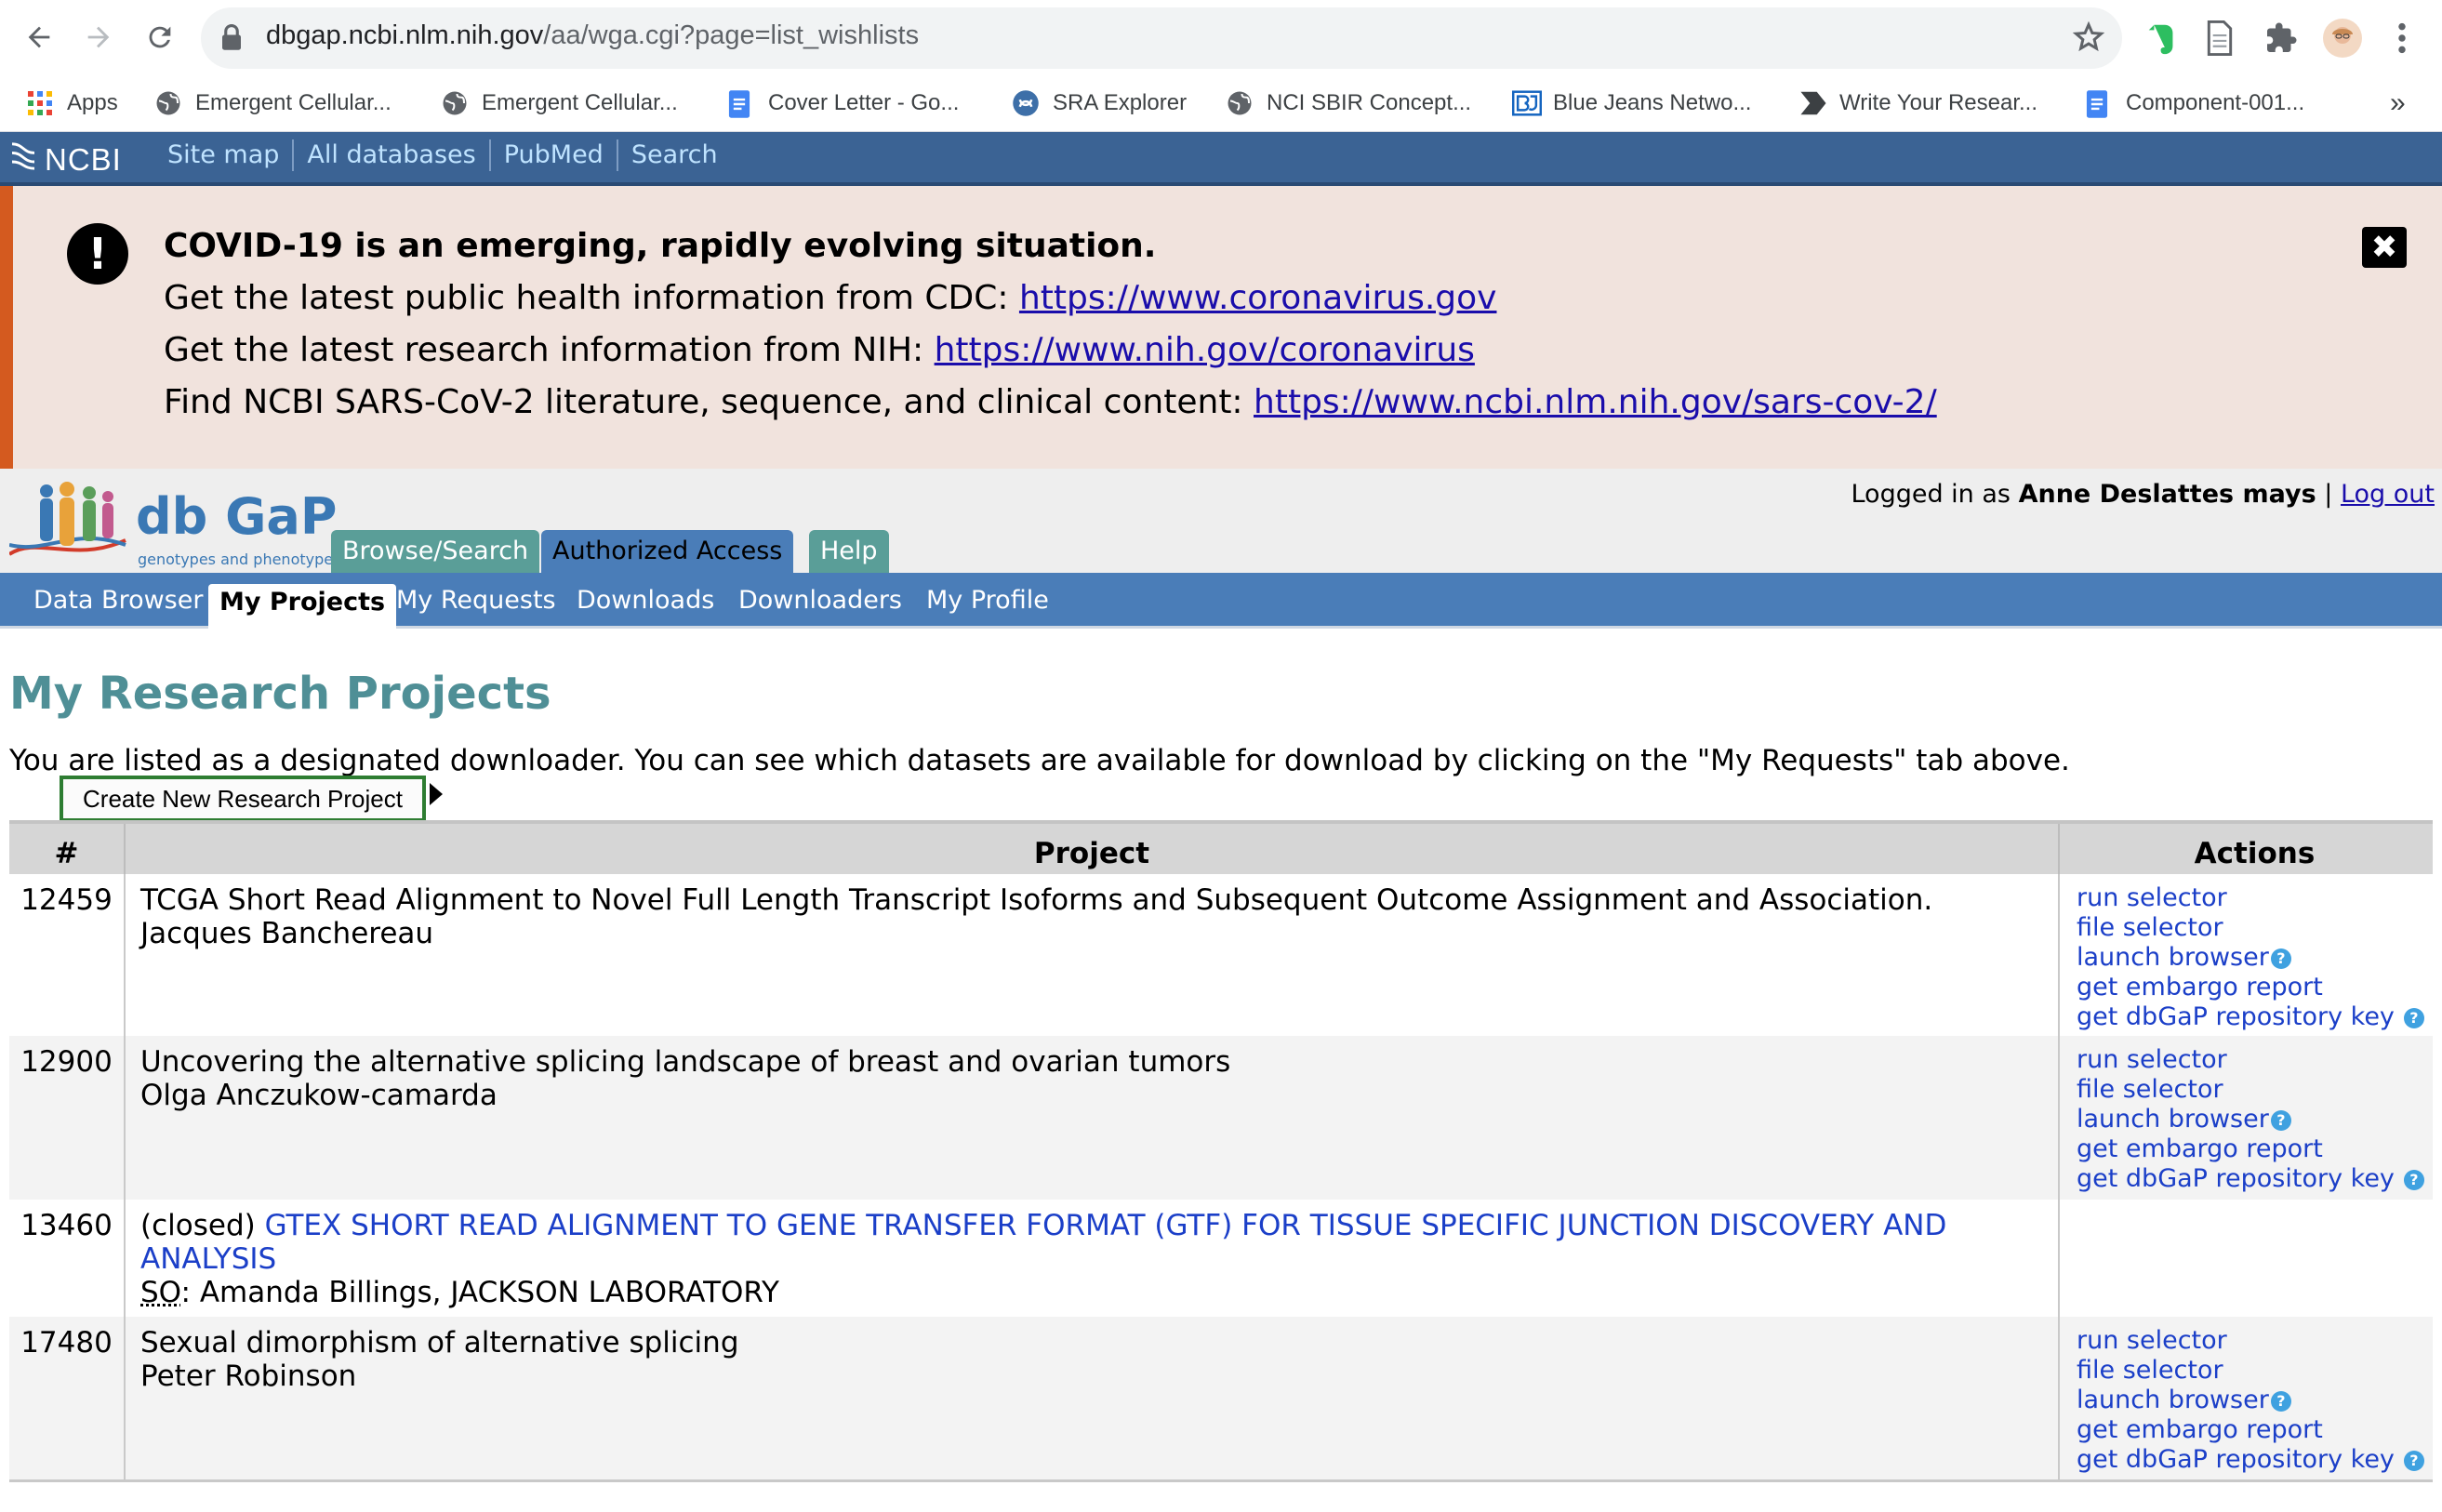 The image size is (2442, 1512). Describe the element at coordinates (987, 600) in the screenshot. I see `subtab-my-profile: My Profile` at that location.